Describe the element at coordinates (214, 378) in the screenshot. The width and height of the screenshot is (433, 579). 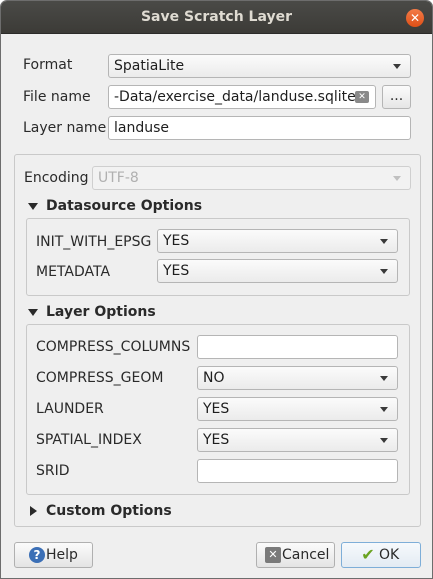
I see `compress-geom-value: NO` at that location.